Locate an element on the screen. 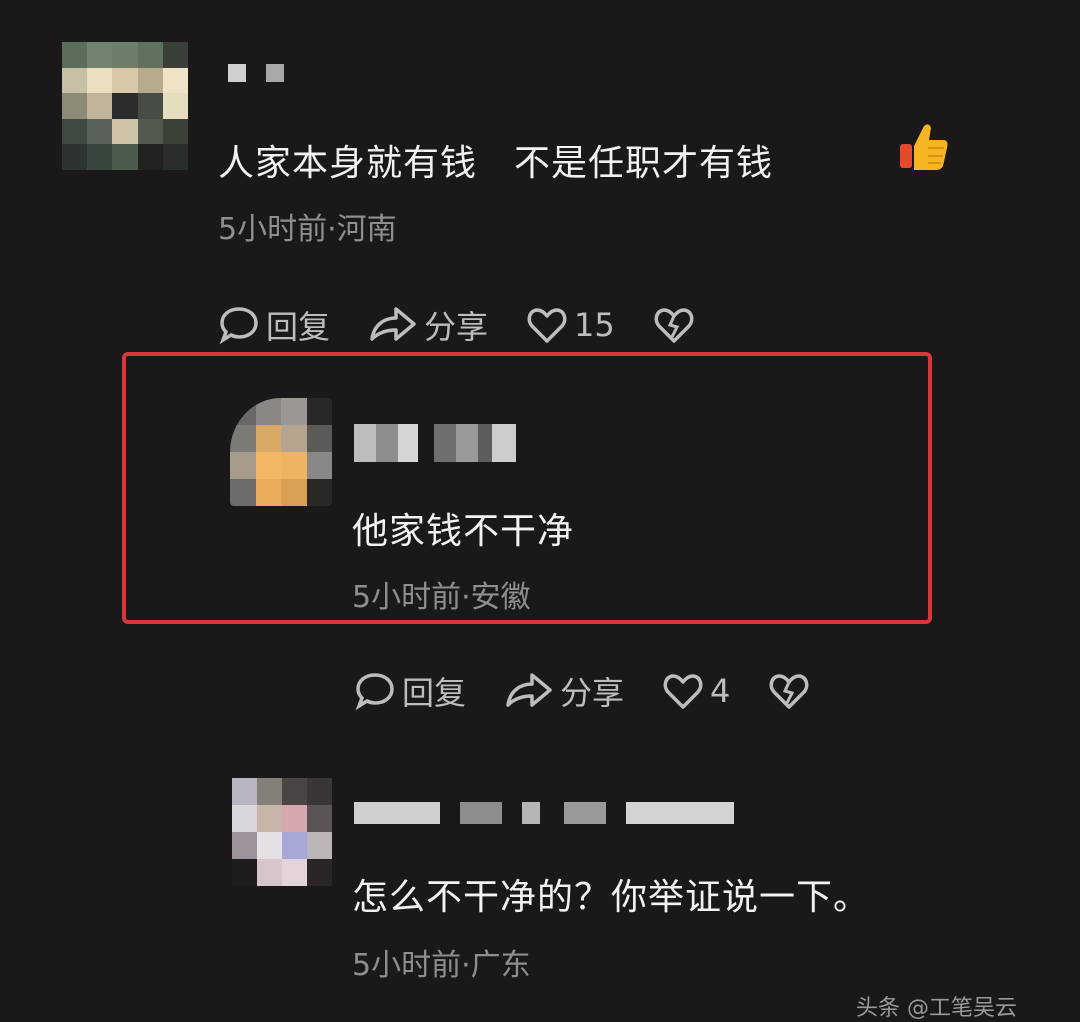 This screenshot has width=1080, height=1022. comment-actions: 回复 分享 4 is located at coordinates (601, 691).